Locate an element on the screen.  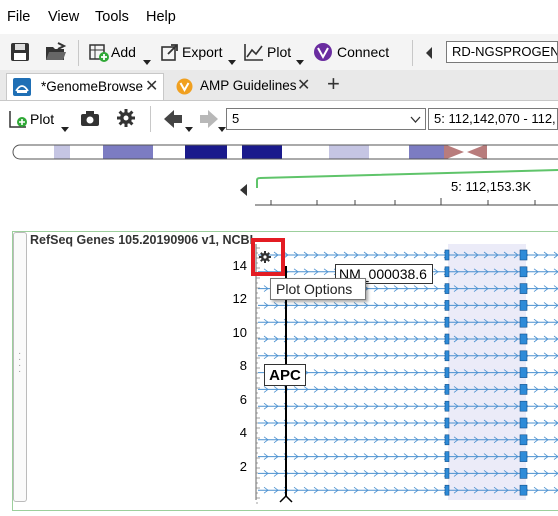
grip-icon: · · · · is located at coordinates (20, 362).